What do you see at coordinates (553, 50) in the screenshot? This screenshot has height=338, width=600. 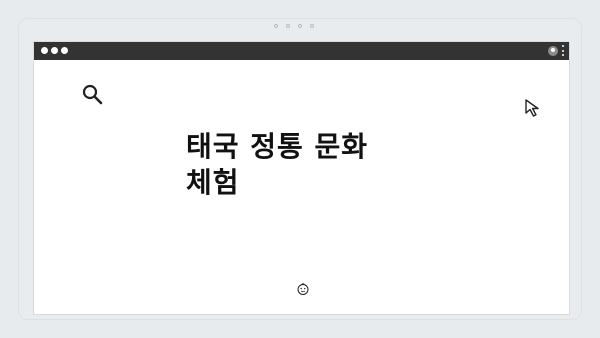 I see `profile-icon` at bounding box center [553, 50].